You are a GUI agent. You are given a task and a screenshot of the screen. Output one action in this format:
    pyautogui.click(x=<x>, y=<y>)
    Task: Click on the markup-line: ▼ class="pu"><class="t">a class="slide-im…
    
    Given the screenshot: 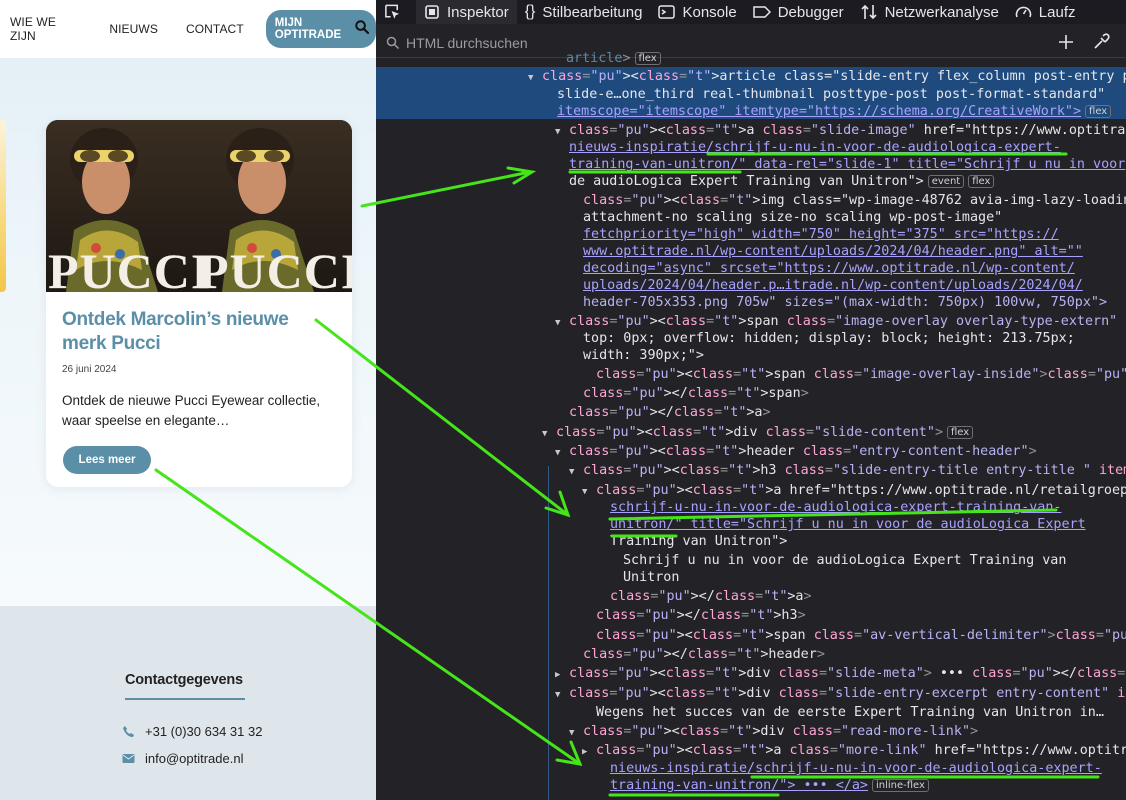 What is the action you would take?
    pyautogui.click(x=840, y=131)
    